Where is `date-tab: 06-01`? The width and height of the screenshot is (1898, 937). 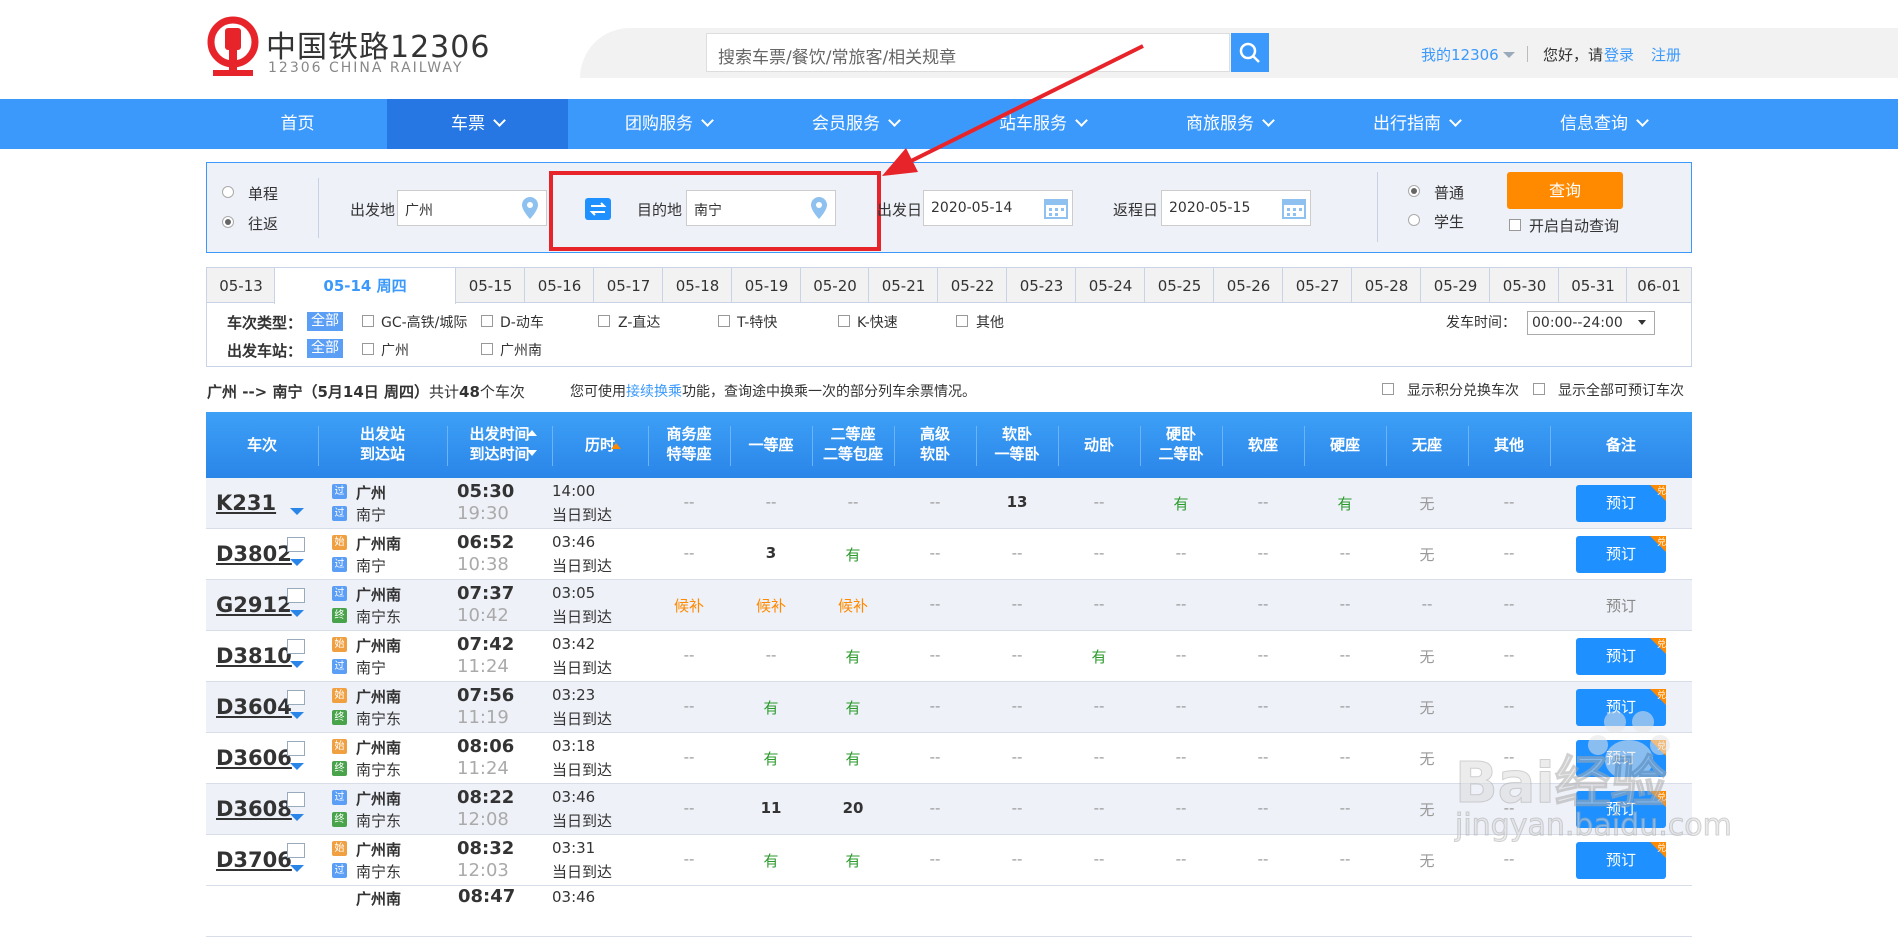 date-tab: 06-01 is located at coordinates (1659, 285).